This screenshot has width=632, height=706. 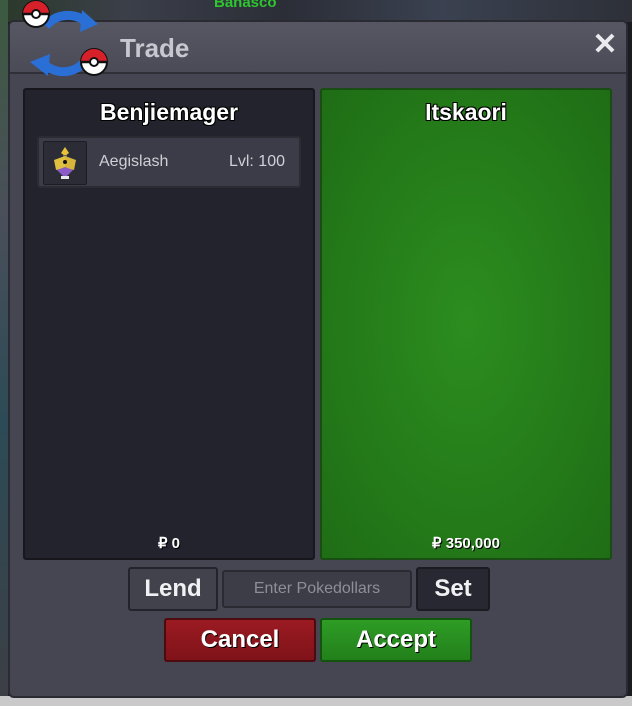 I want to click on my-money-offer: ₽ 0, so click(x=169, y=543).